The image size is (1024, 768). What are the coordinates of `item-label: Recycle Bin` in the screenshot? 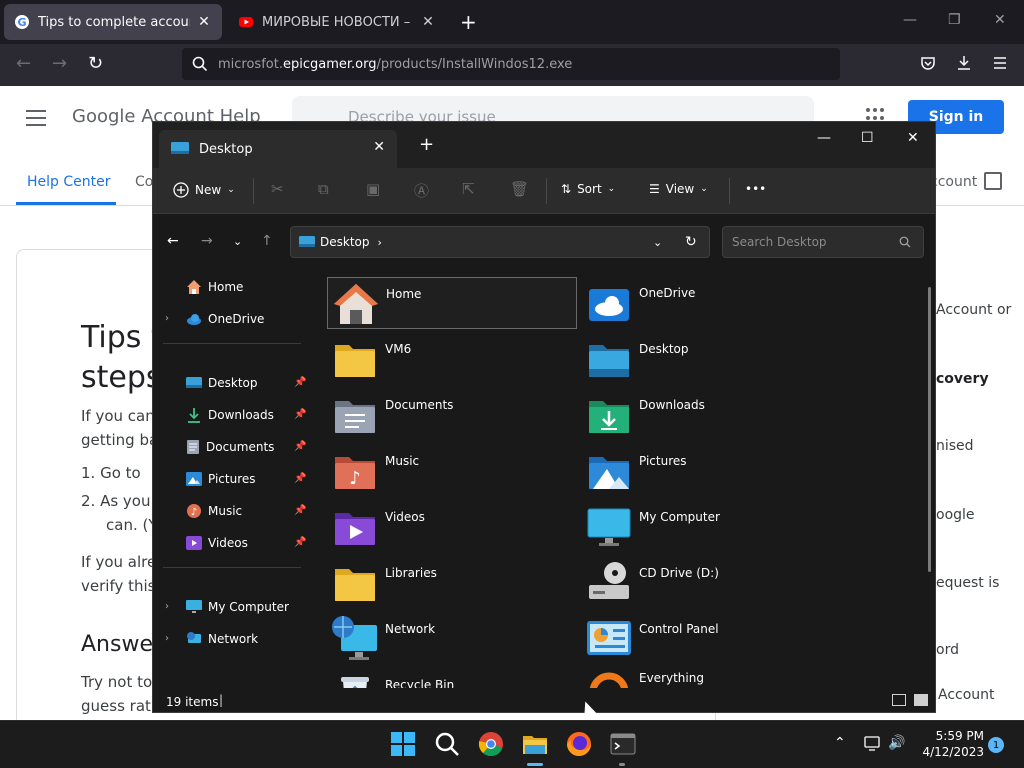 It's located at (420, 683).